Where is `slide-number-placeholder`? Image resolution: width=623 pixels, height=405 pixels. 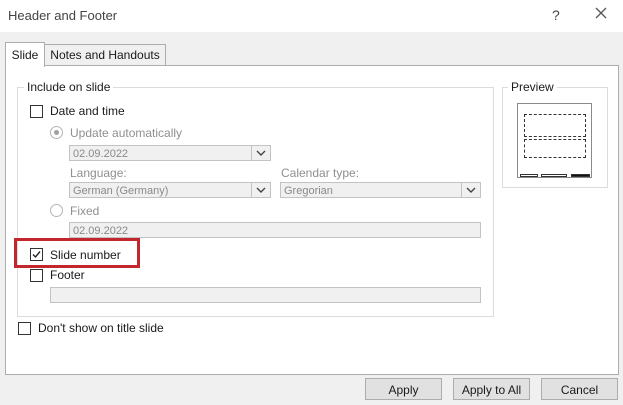 slide-number-placeholder is located at coordinates (580, 175).